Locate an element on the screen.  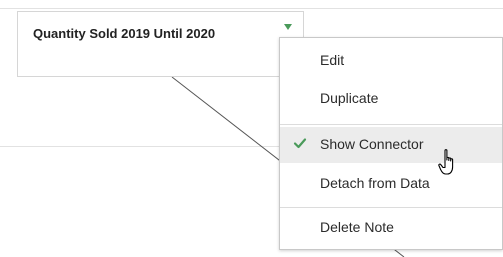
menu-item-label: Duplicate is located at coordinates (349, 98).